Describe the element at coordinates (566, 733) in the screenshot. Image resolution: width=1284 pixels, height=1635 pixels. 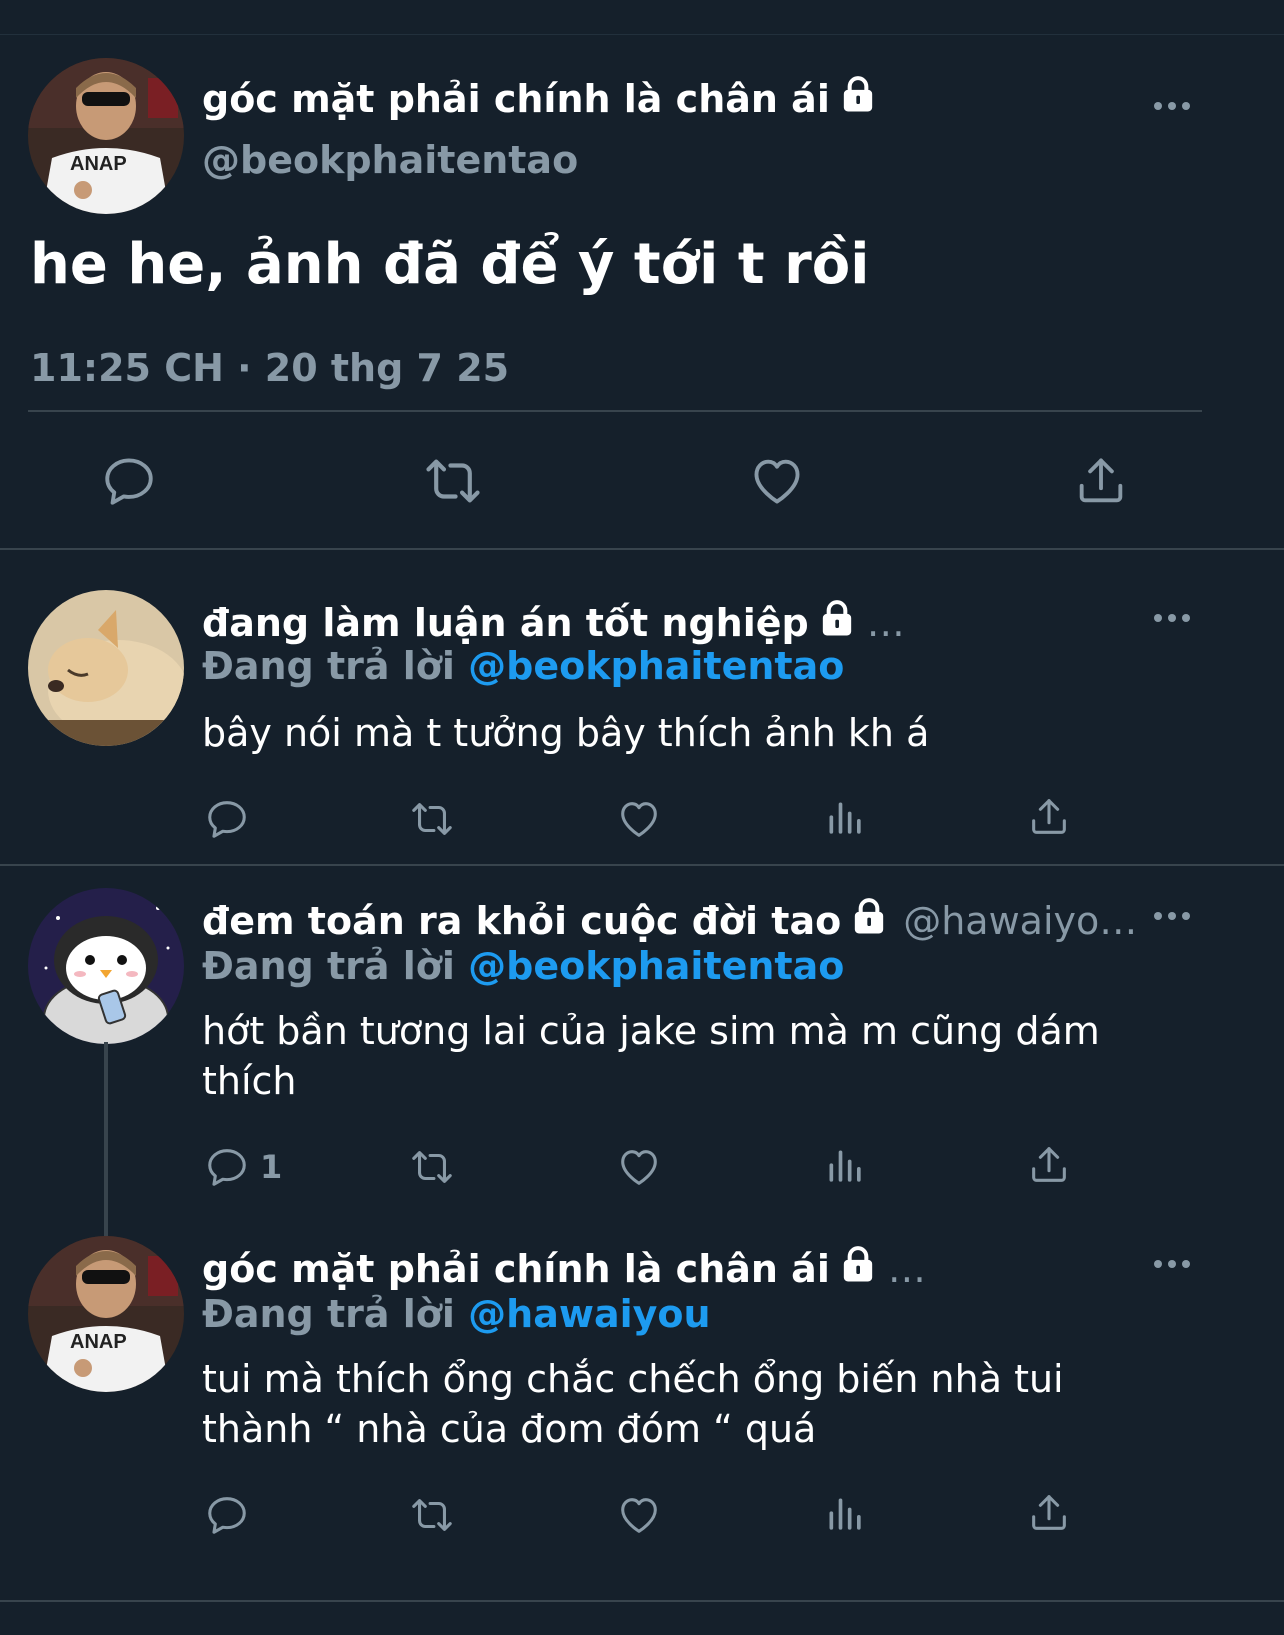
I see `tweet-text: bây nói mà t tưởng bây thích ảnh kh á` at that location.